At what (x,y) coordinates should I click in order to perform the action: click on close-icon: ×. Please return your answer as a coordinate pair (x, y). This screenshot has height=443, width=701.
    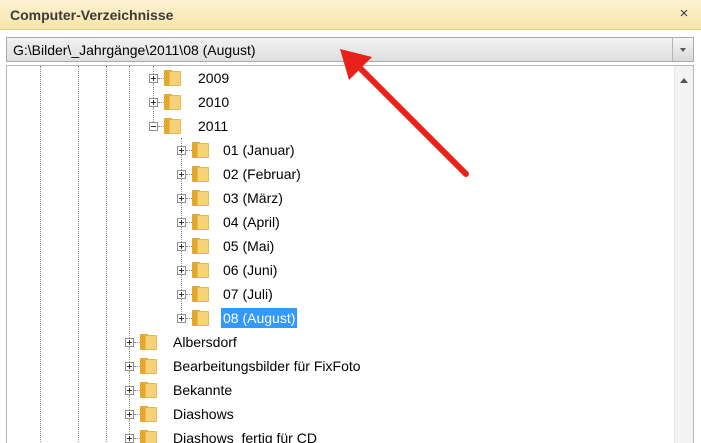
    Looking at the image, I should click on (684, 14).